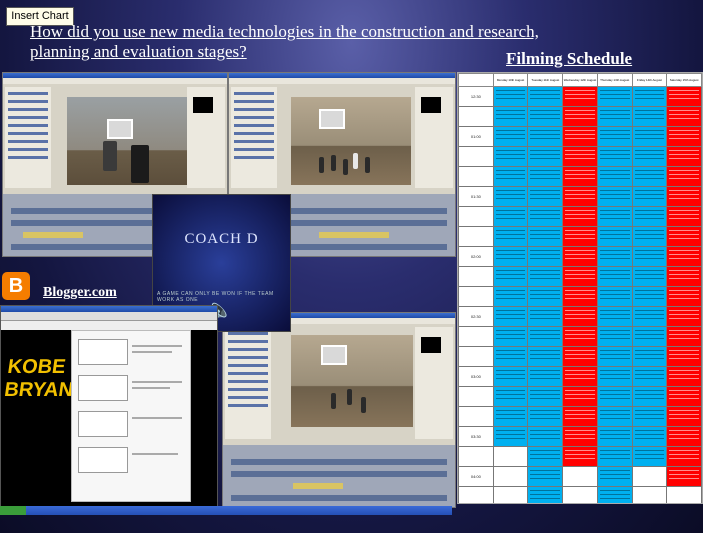 This screenshot has height=533, width=703. What do you see at coordinates (580, 256) in the screenshot?
I see `schedule-row: 02:00` at bounding box center [580, 256].